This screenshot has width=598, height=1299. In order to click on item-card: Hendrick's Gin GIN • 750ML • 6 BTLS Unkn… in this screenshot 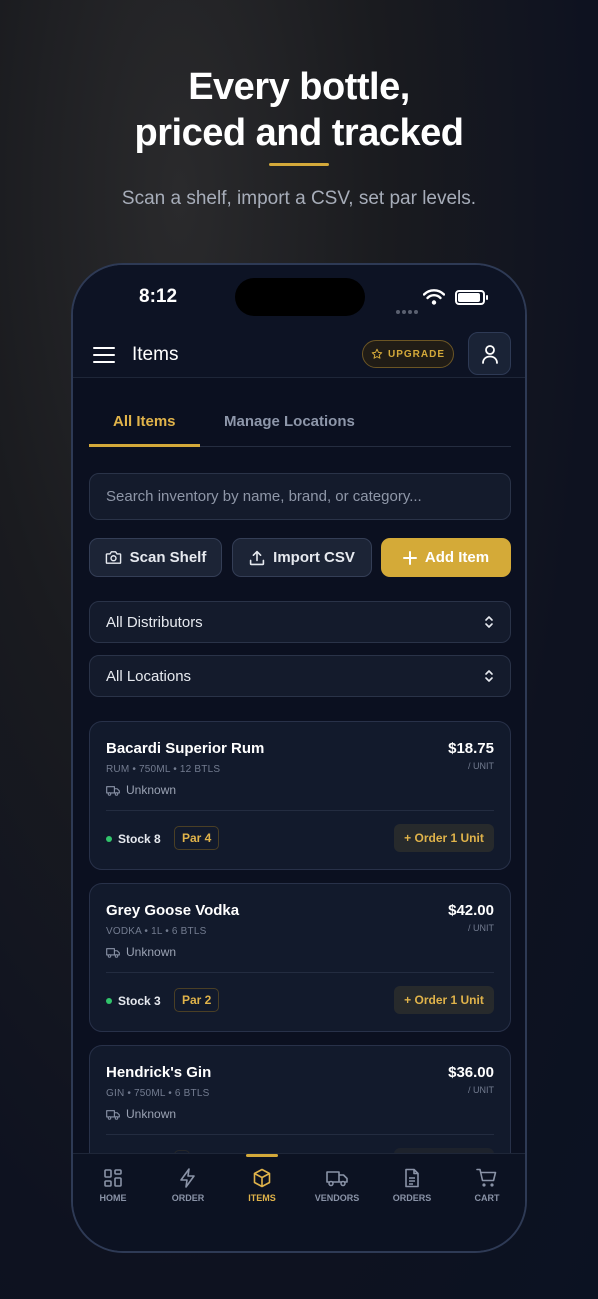, I will do `click(300, 1099)`.